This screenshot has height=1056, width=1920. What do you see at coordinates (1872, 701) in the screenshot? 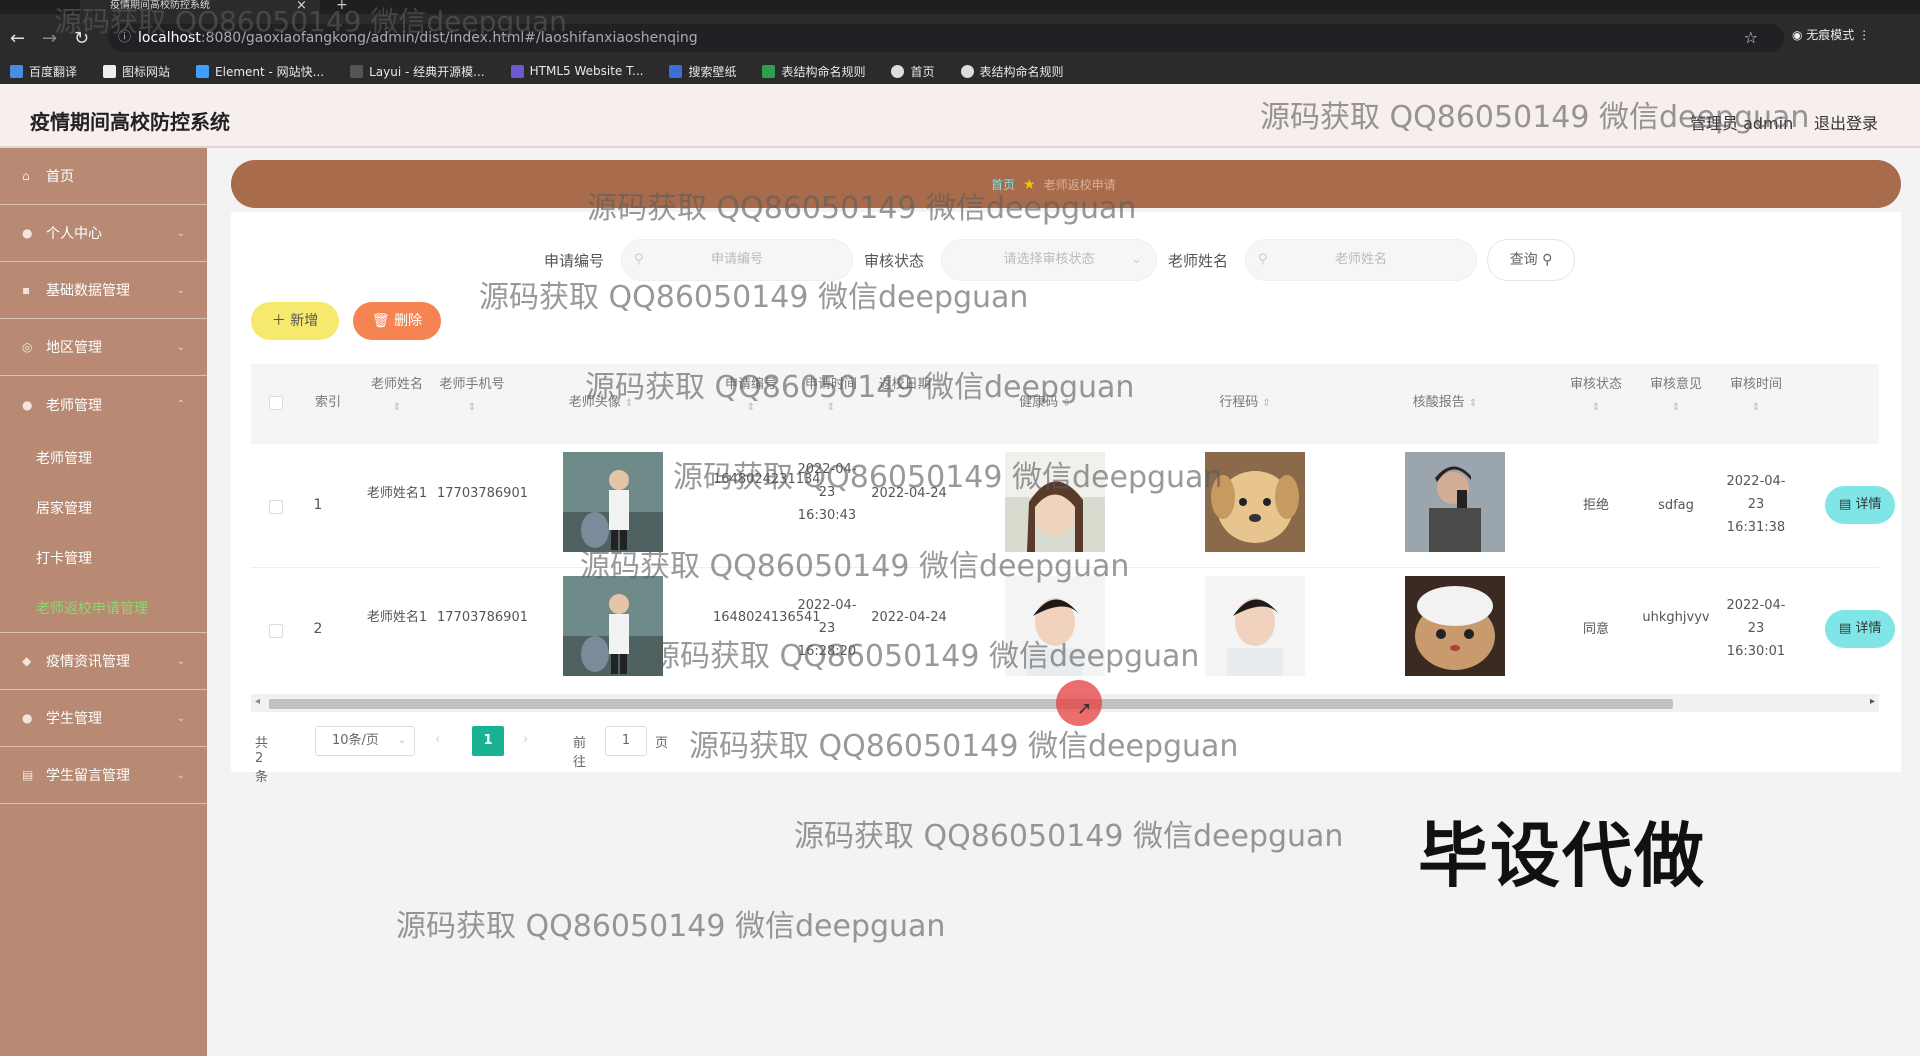
I see `scroll-right-icon: ▸` at bounding box center [1872, 701].